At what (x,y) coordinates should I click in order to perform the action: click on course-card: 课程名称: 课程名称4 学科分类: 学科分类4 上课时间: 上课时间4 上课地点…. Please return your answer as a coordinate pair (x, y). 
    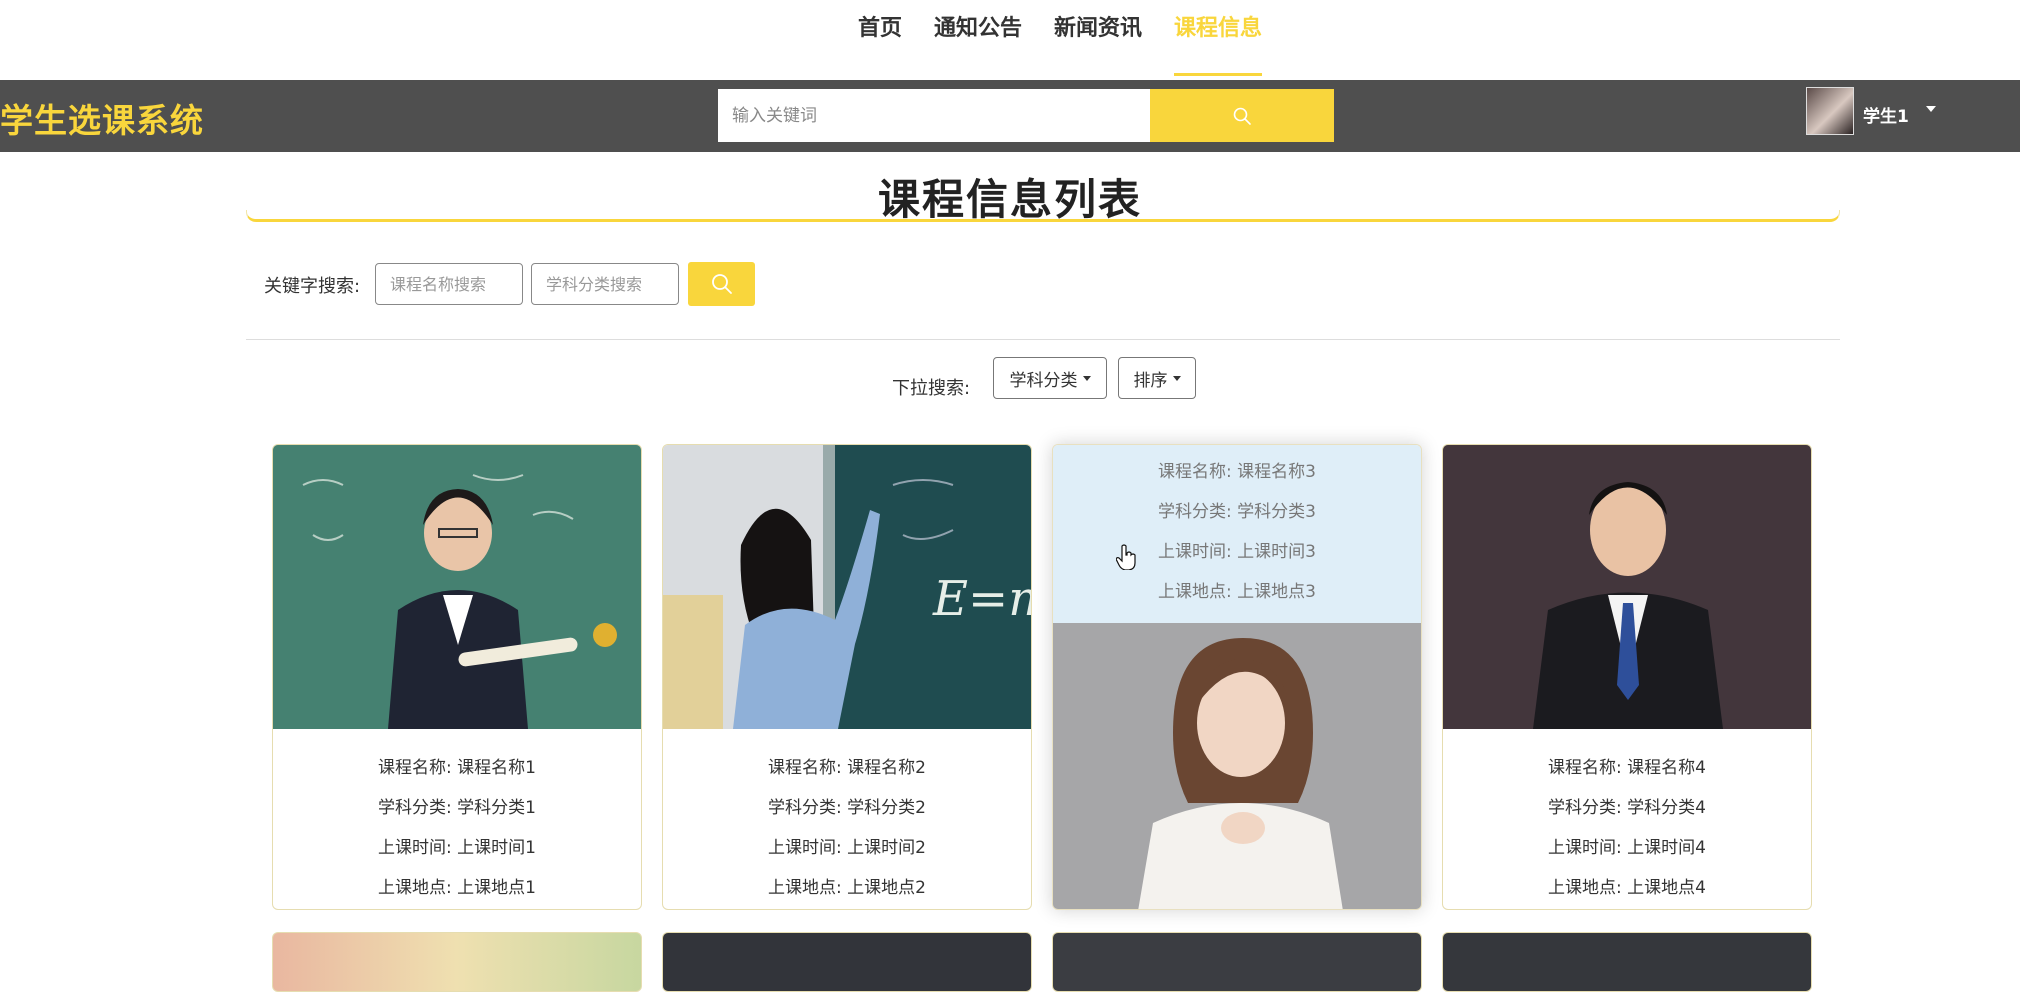
    Looking at the image, I should click on (1627, 677).